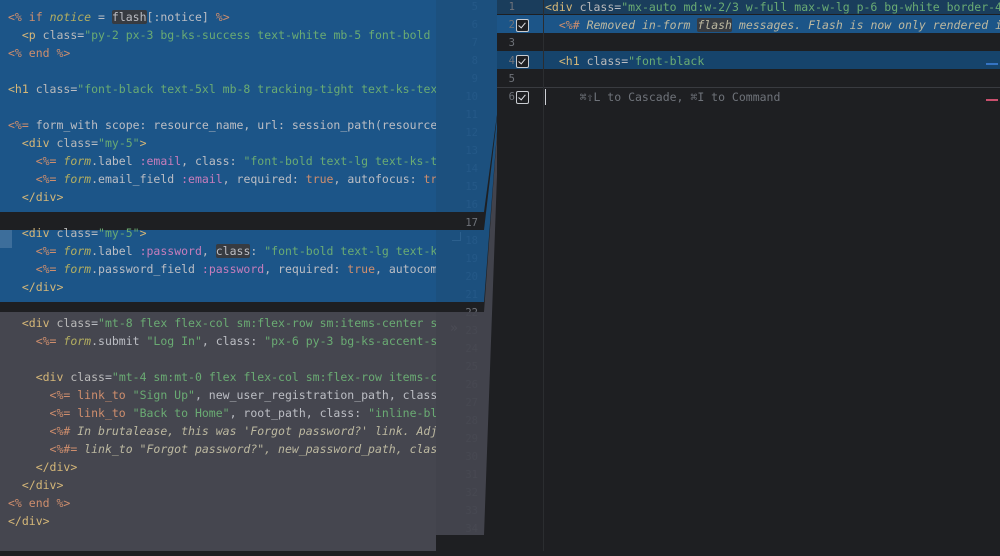  What do you see at coordinates (143, 233) in the screenshot?
I see `code-token: >` at bounding box center [143, 233].